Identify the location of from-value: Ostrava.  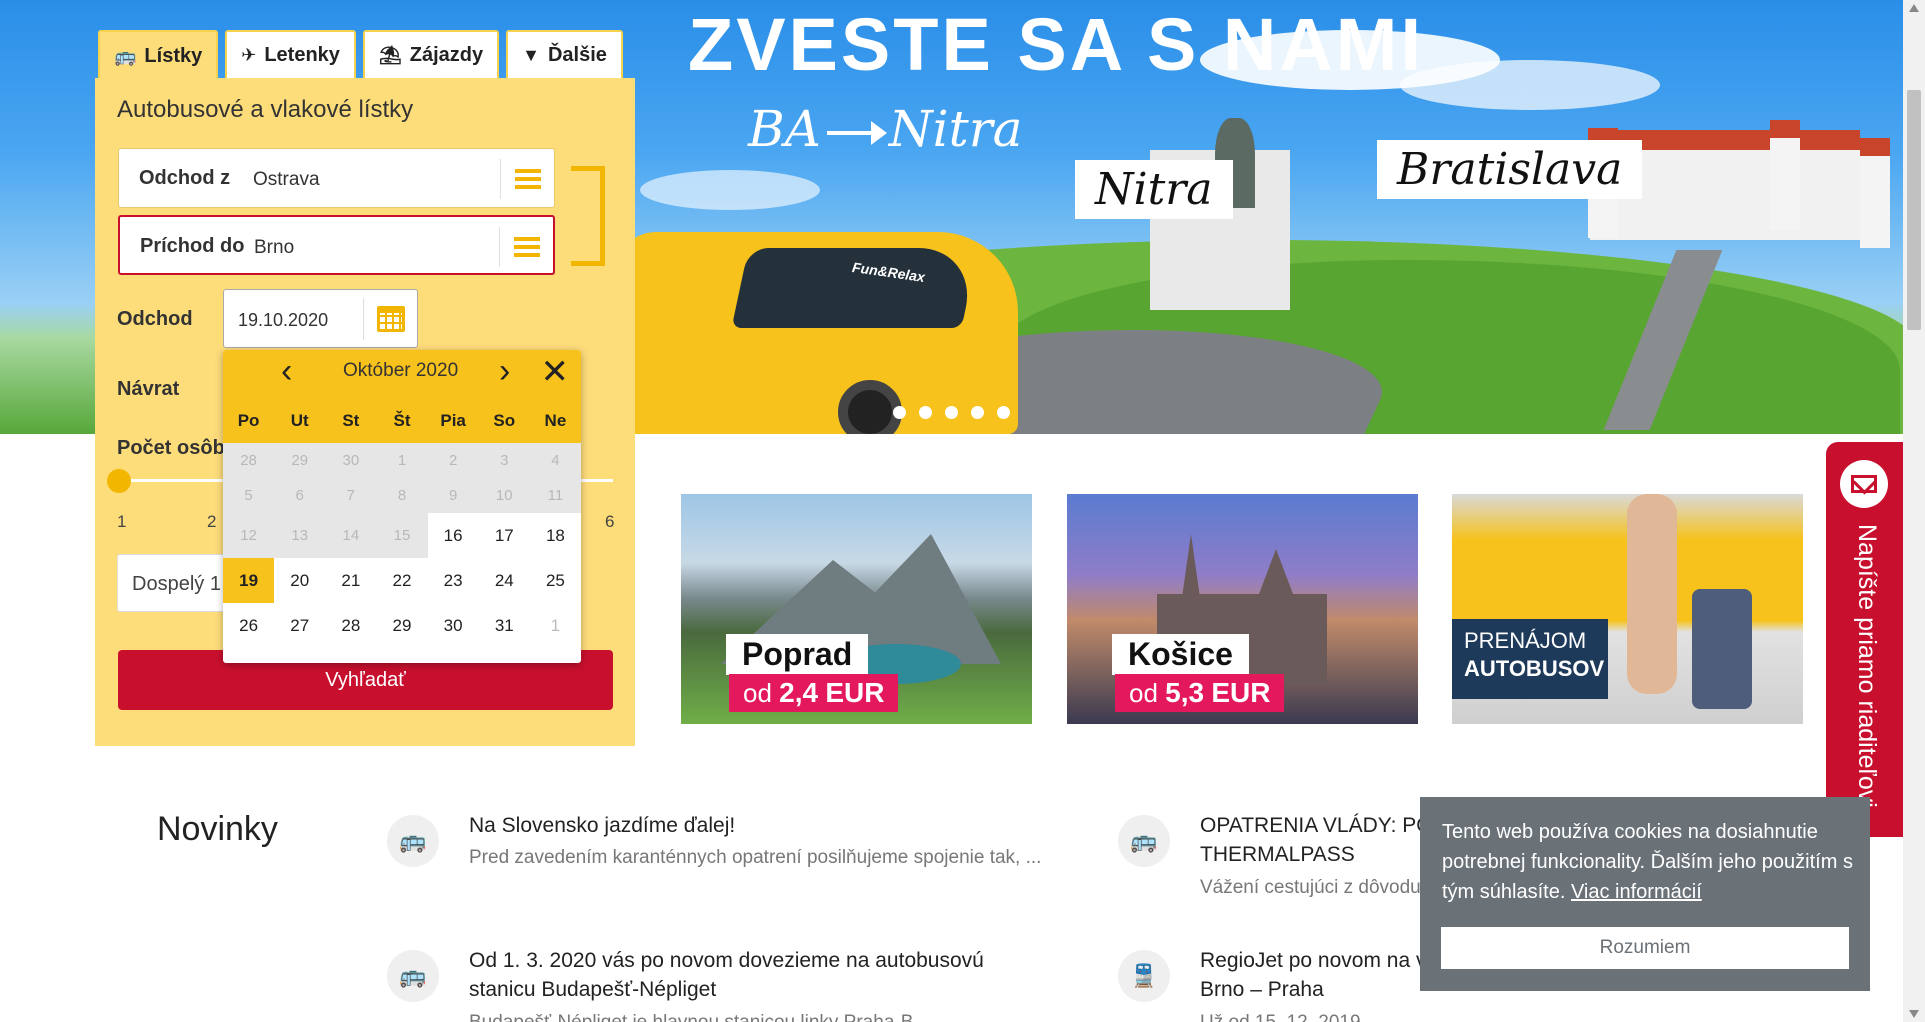
(286, 180).